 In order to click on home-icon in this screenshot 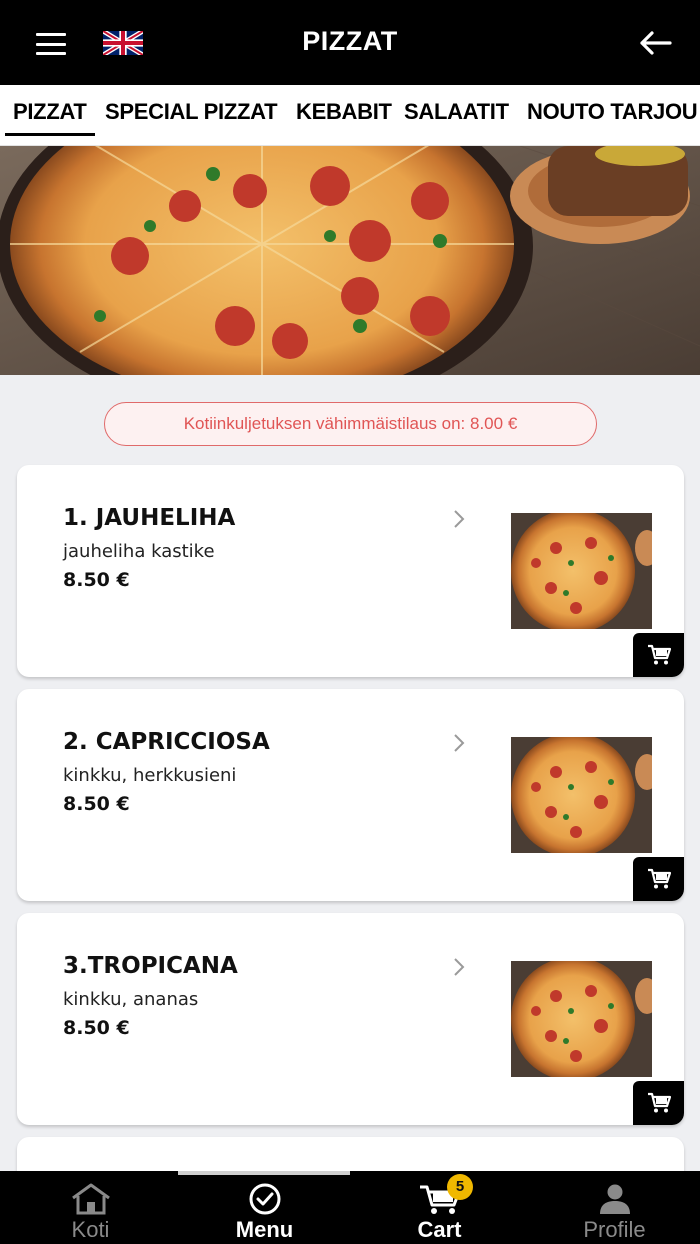, I will do `click(90, 1199)`.